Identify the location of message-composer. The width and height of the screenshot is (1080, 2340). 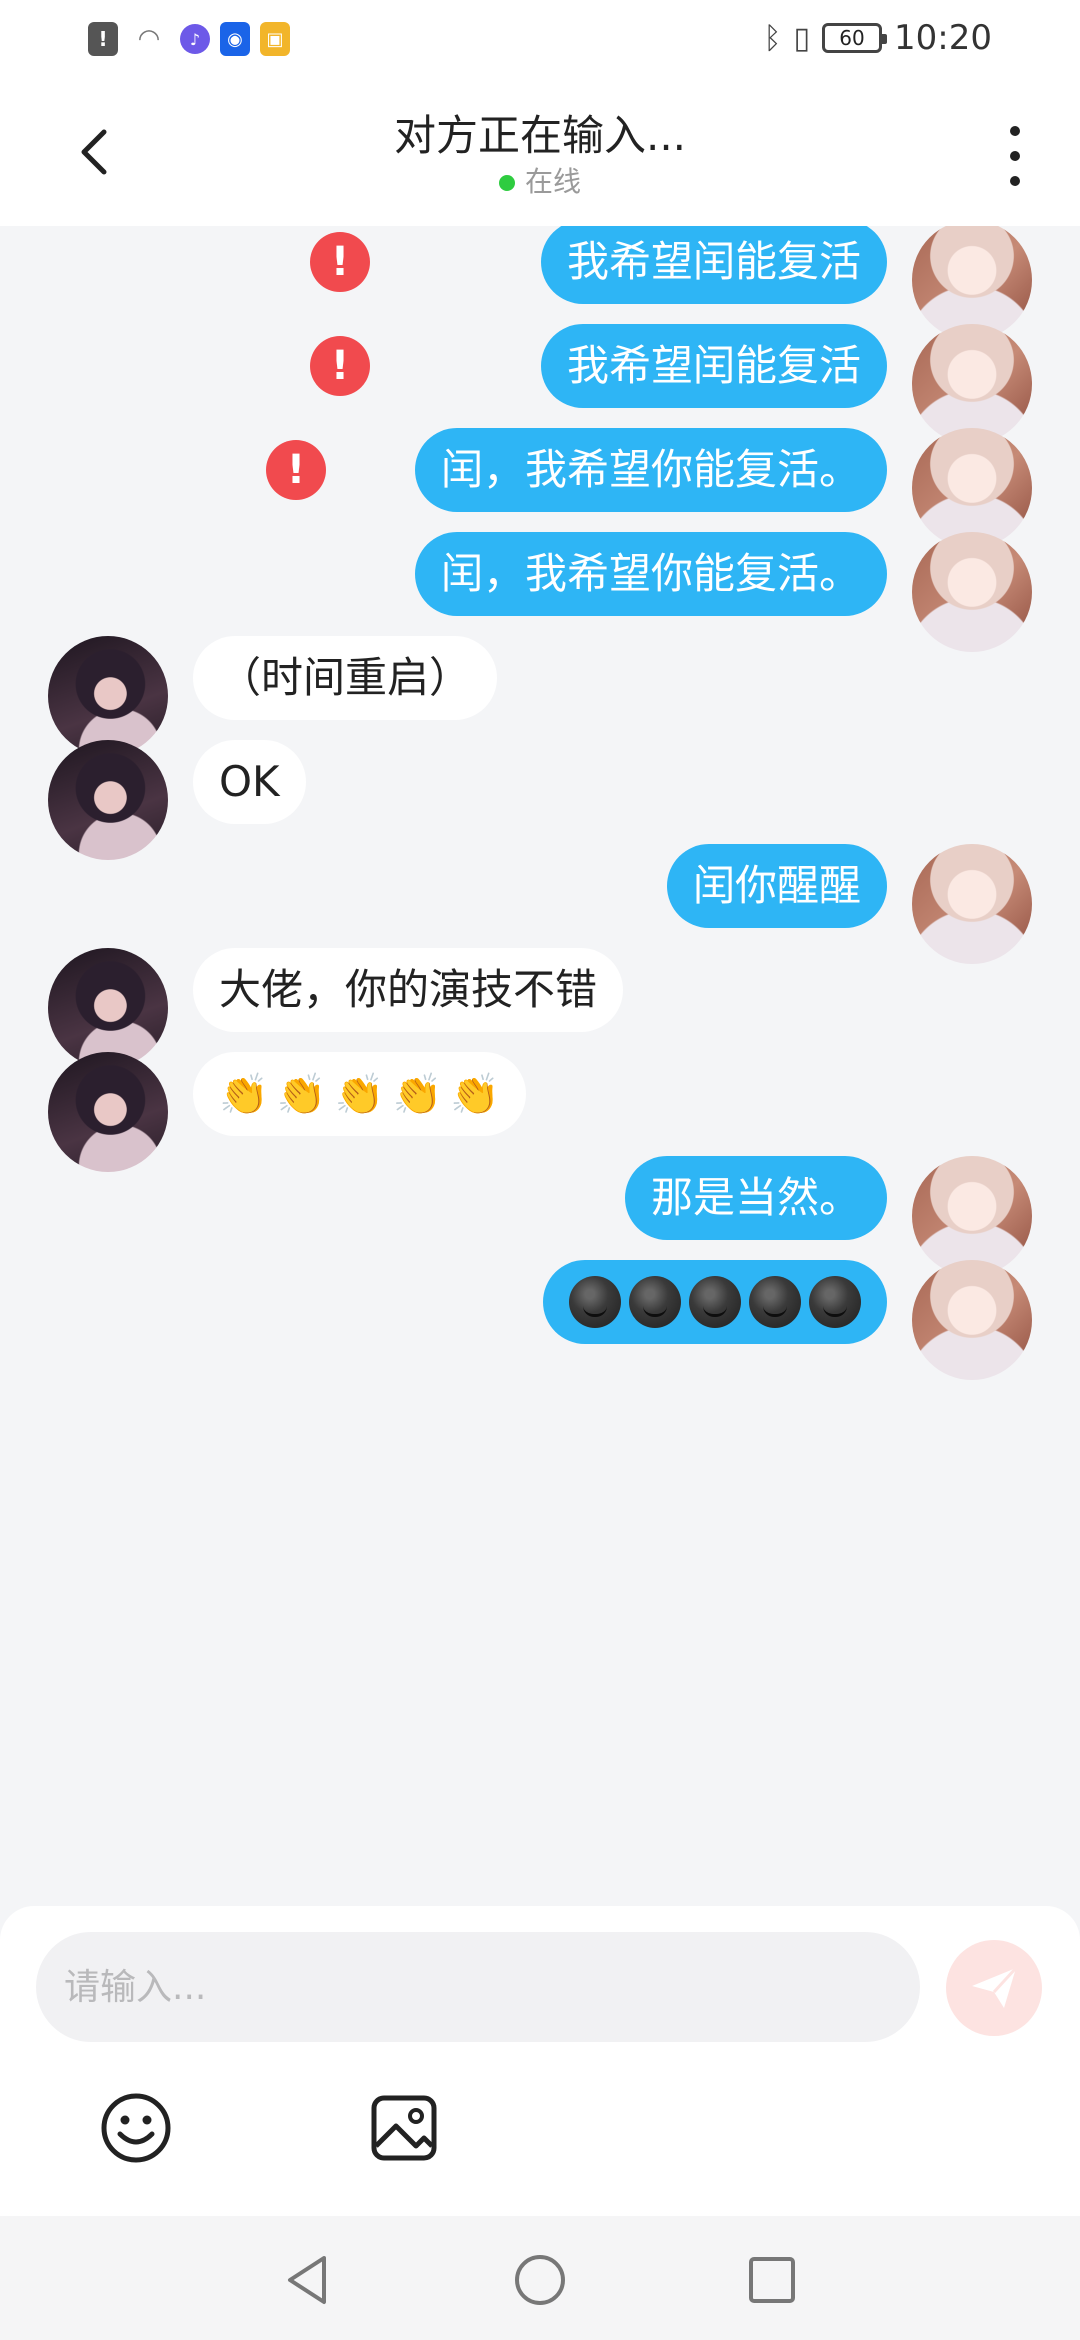
(540, 2061).